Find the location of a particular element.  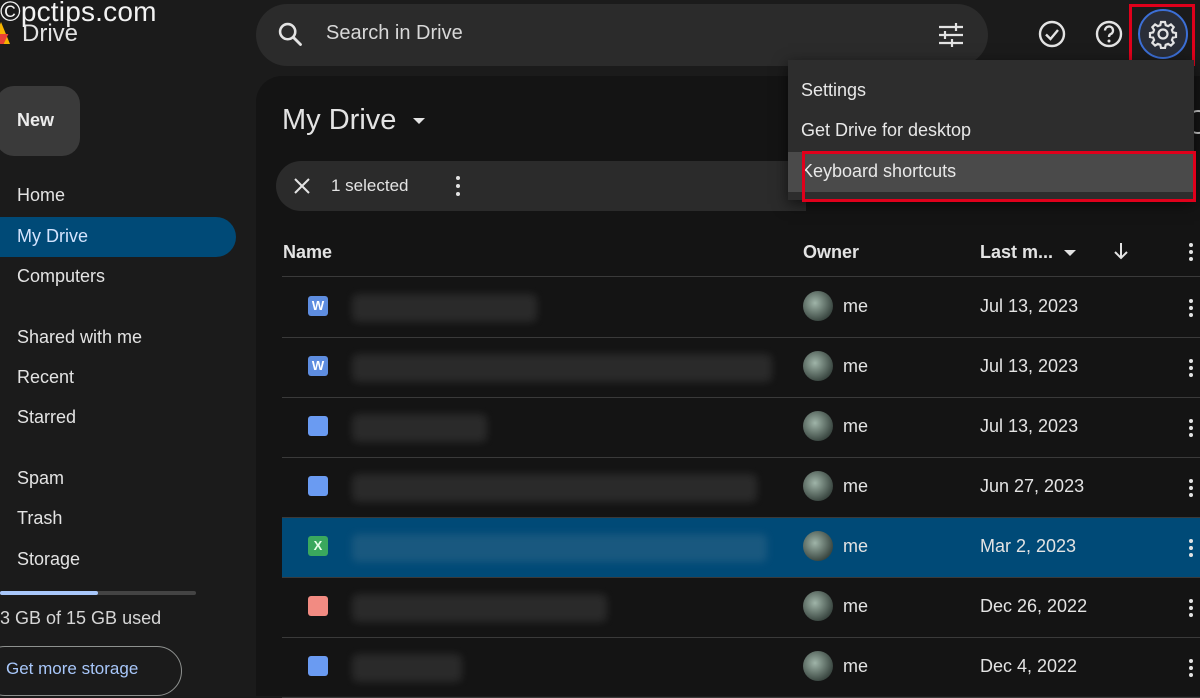

menu-item-settings: Settings is located at coordinates (833, 90).